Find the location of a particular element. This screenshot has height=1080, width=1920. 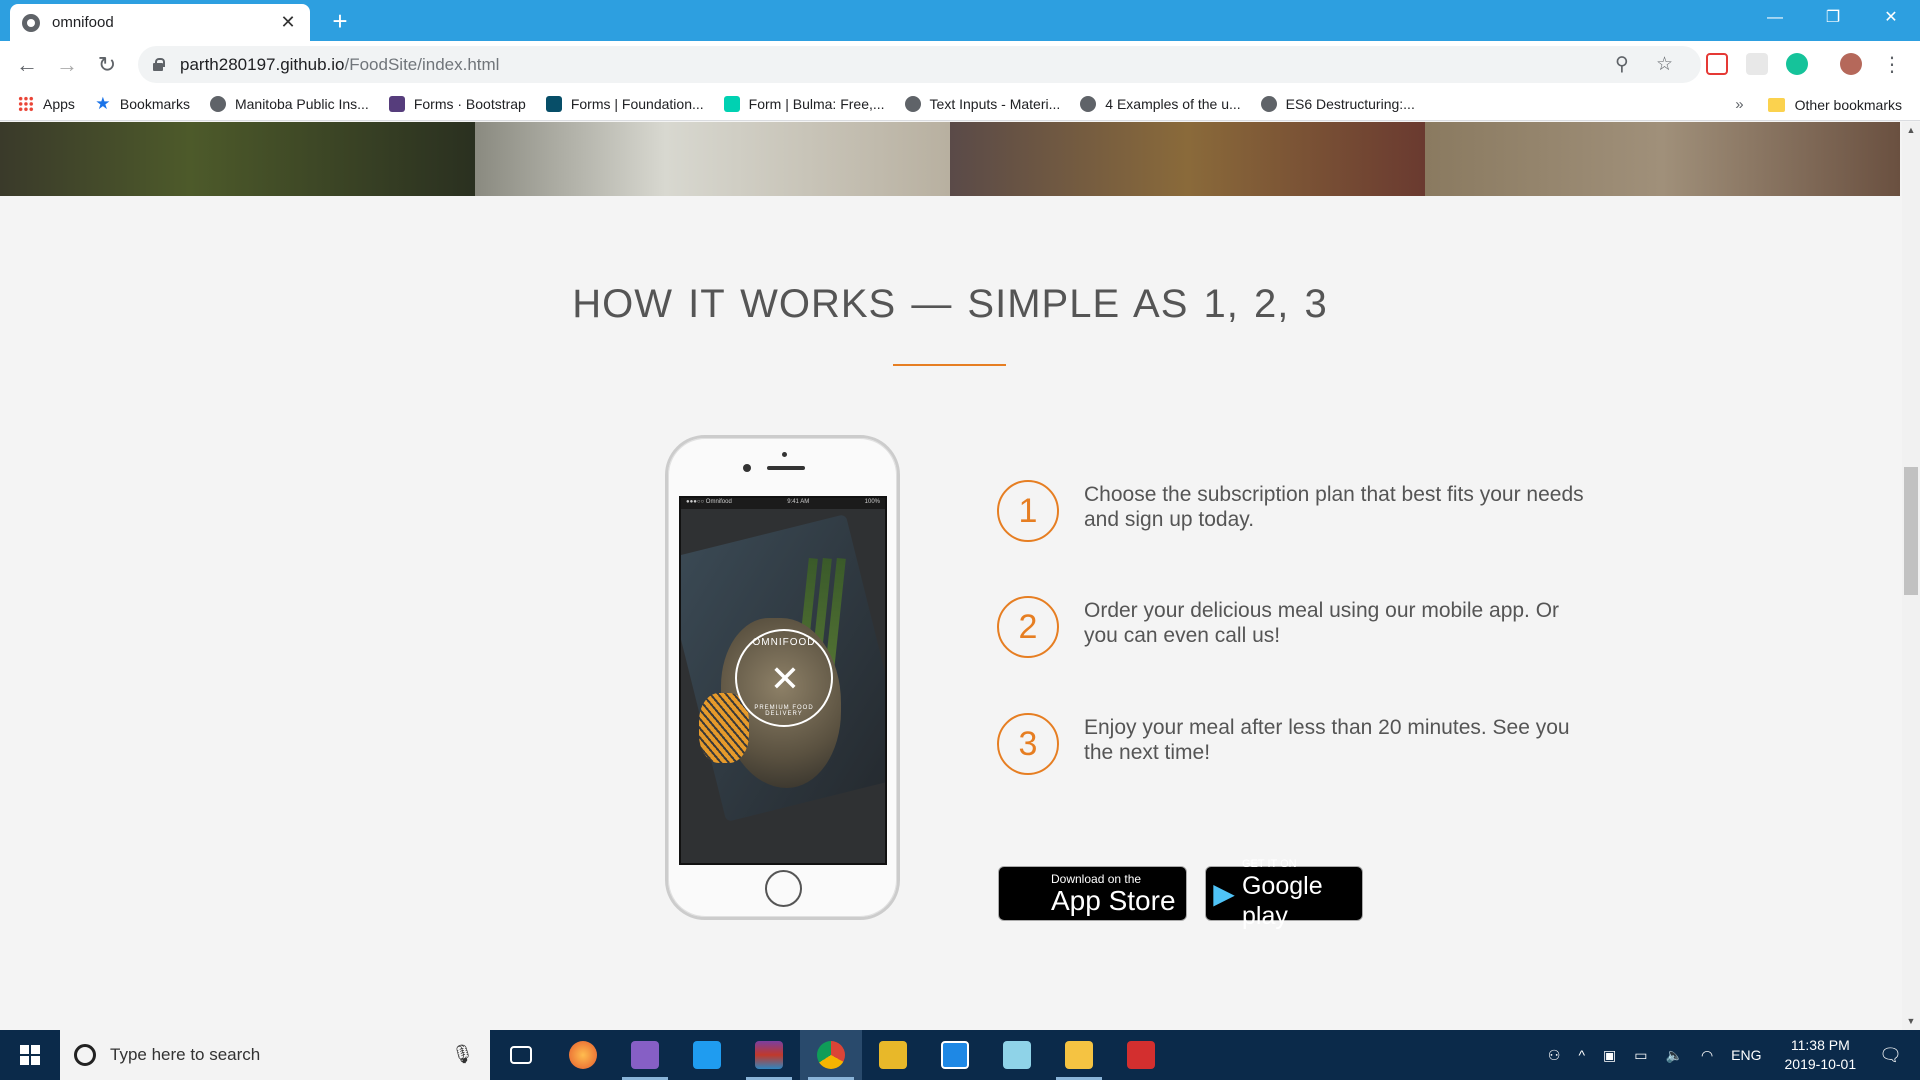

minimize-button: — is located at coordinates (1775, 18).